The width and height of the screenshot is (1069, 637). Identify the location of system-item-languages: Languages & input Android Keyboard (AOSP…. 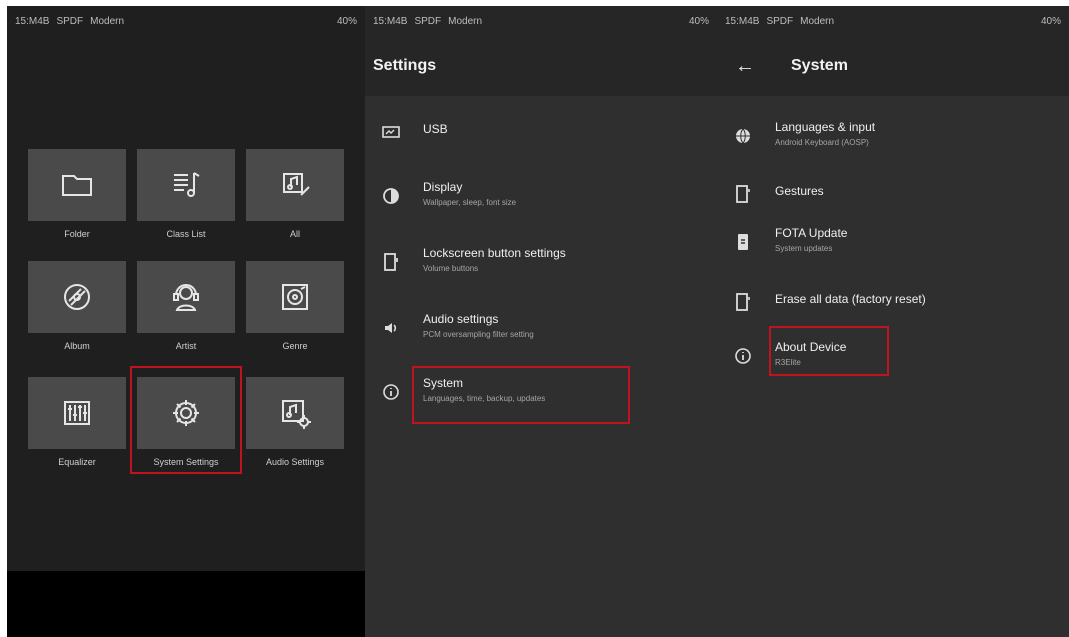
(893, 145).